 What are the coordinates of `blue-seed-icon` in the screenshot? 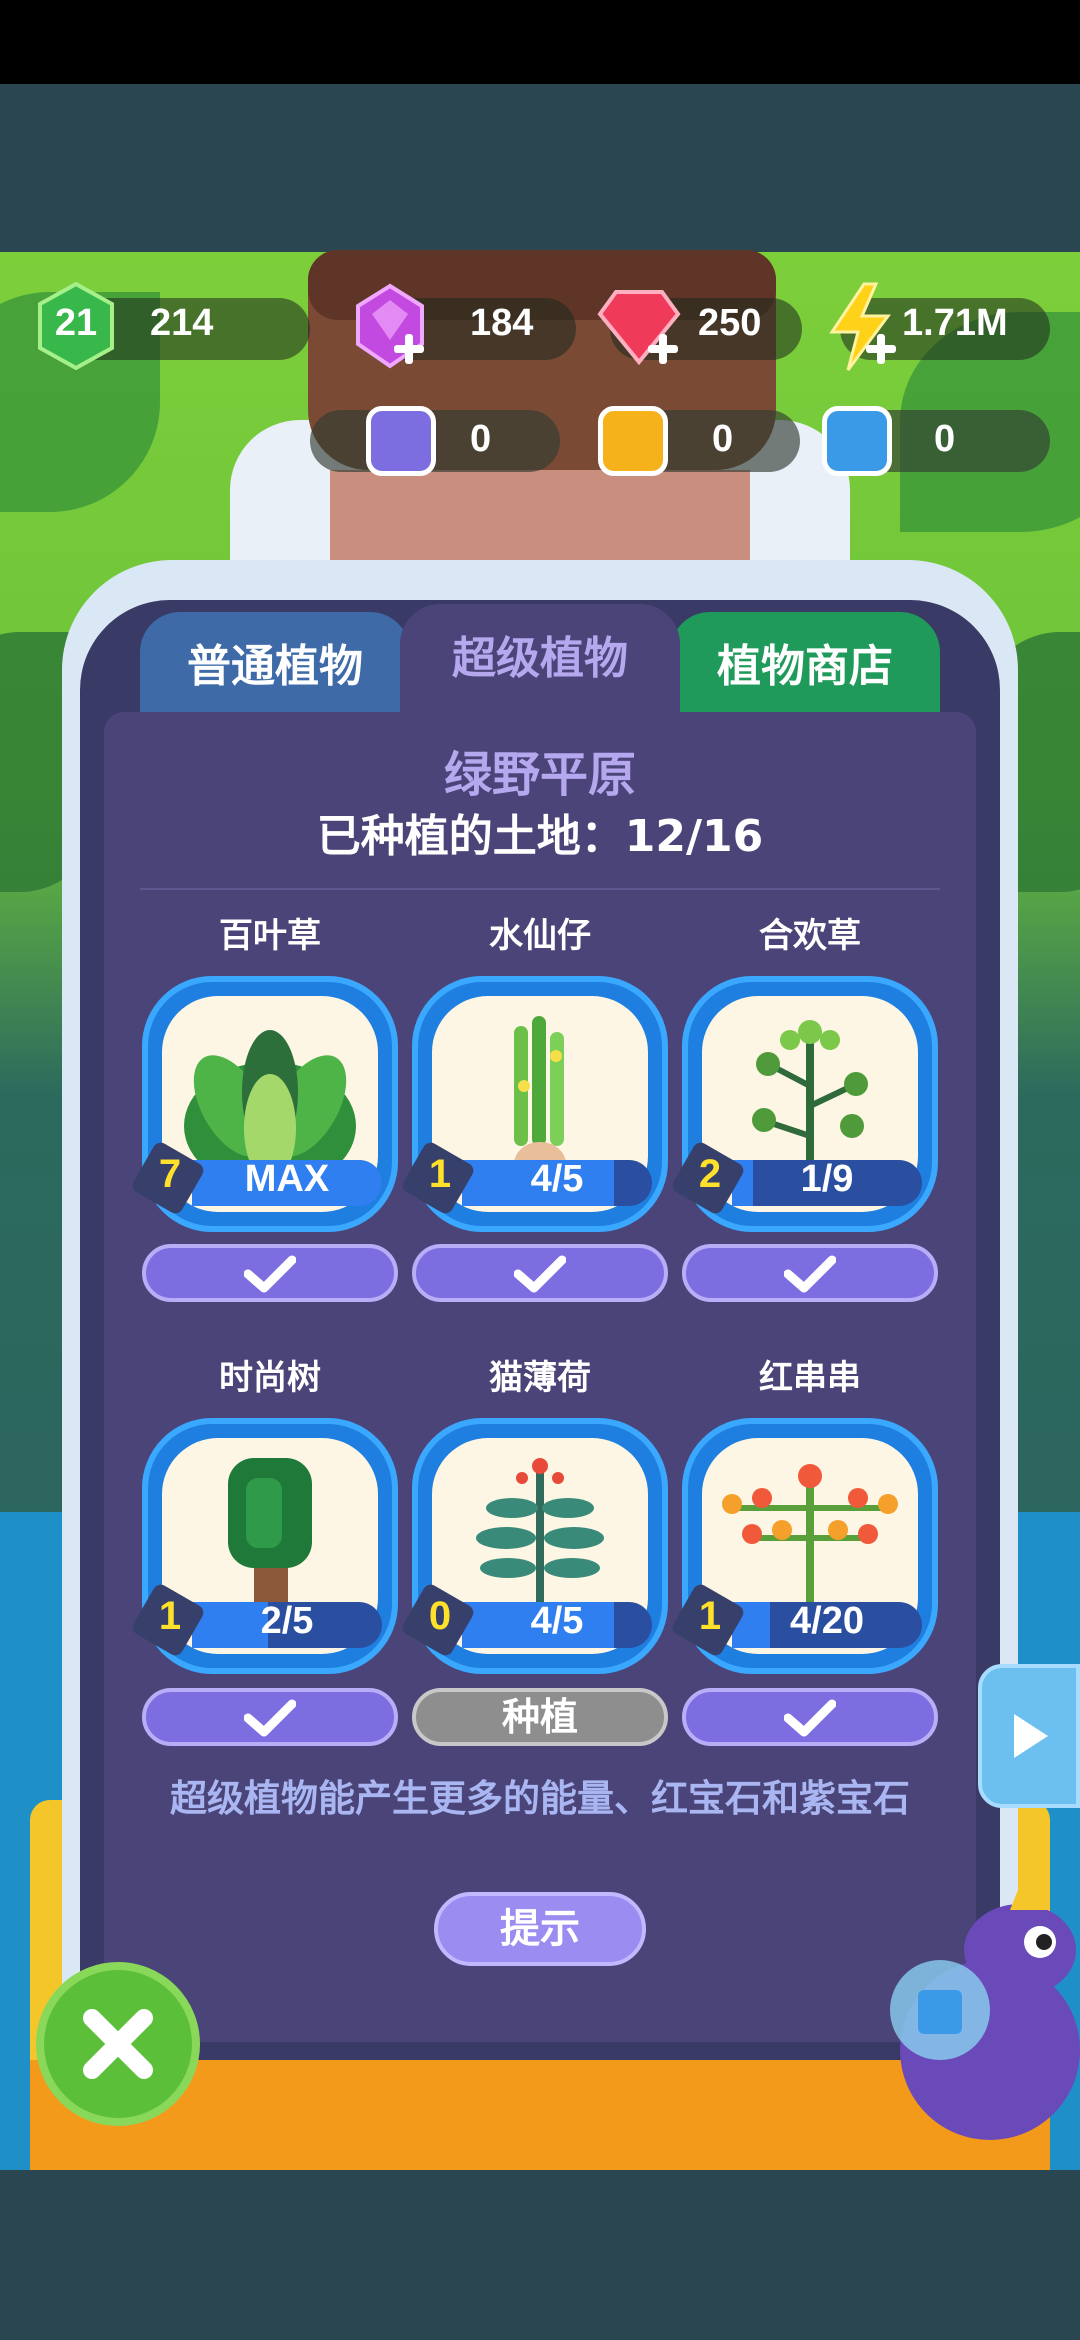 It's located at (857, 441).